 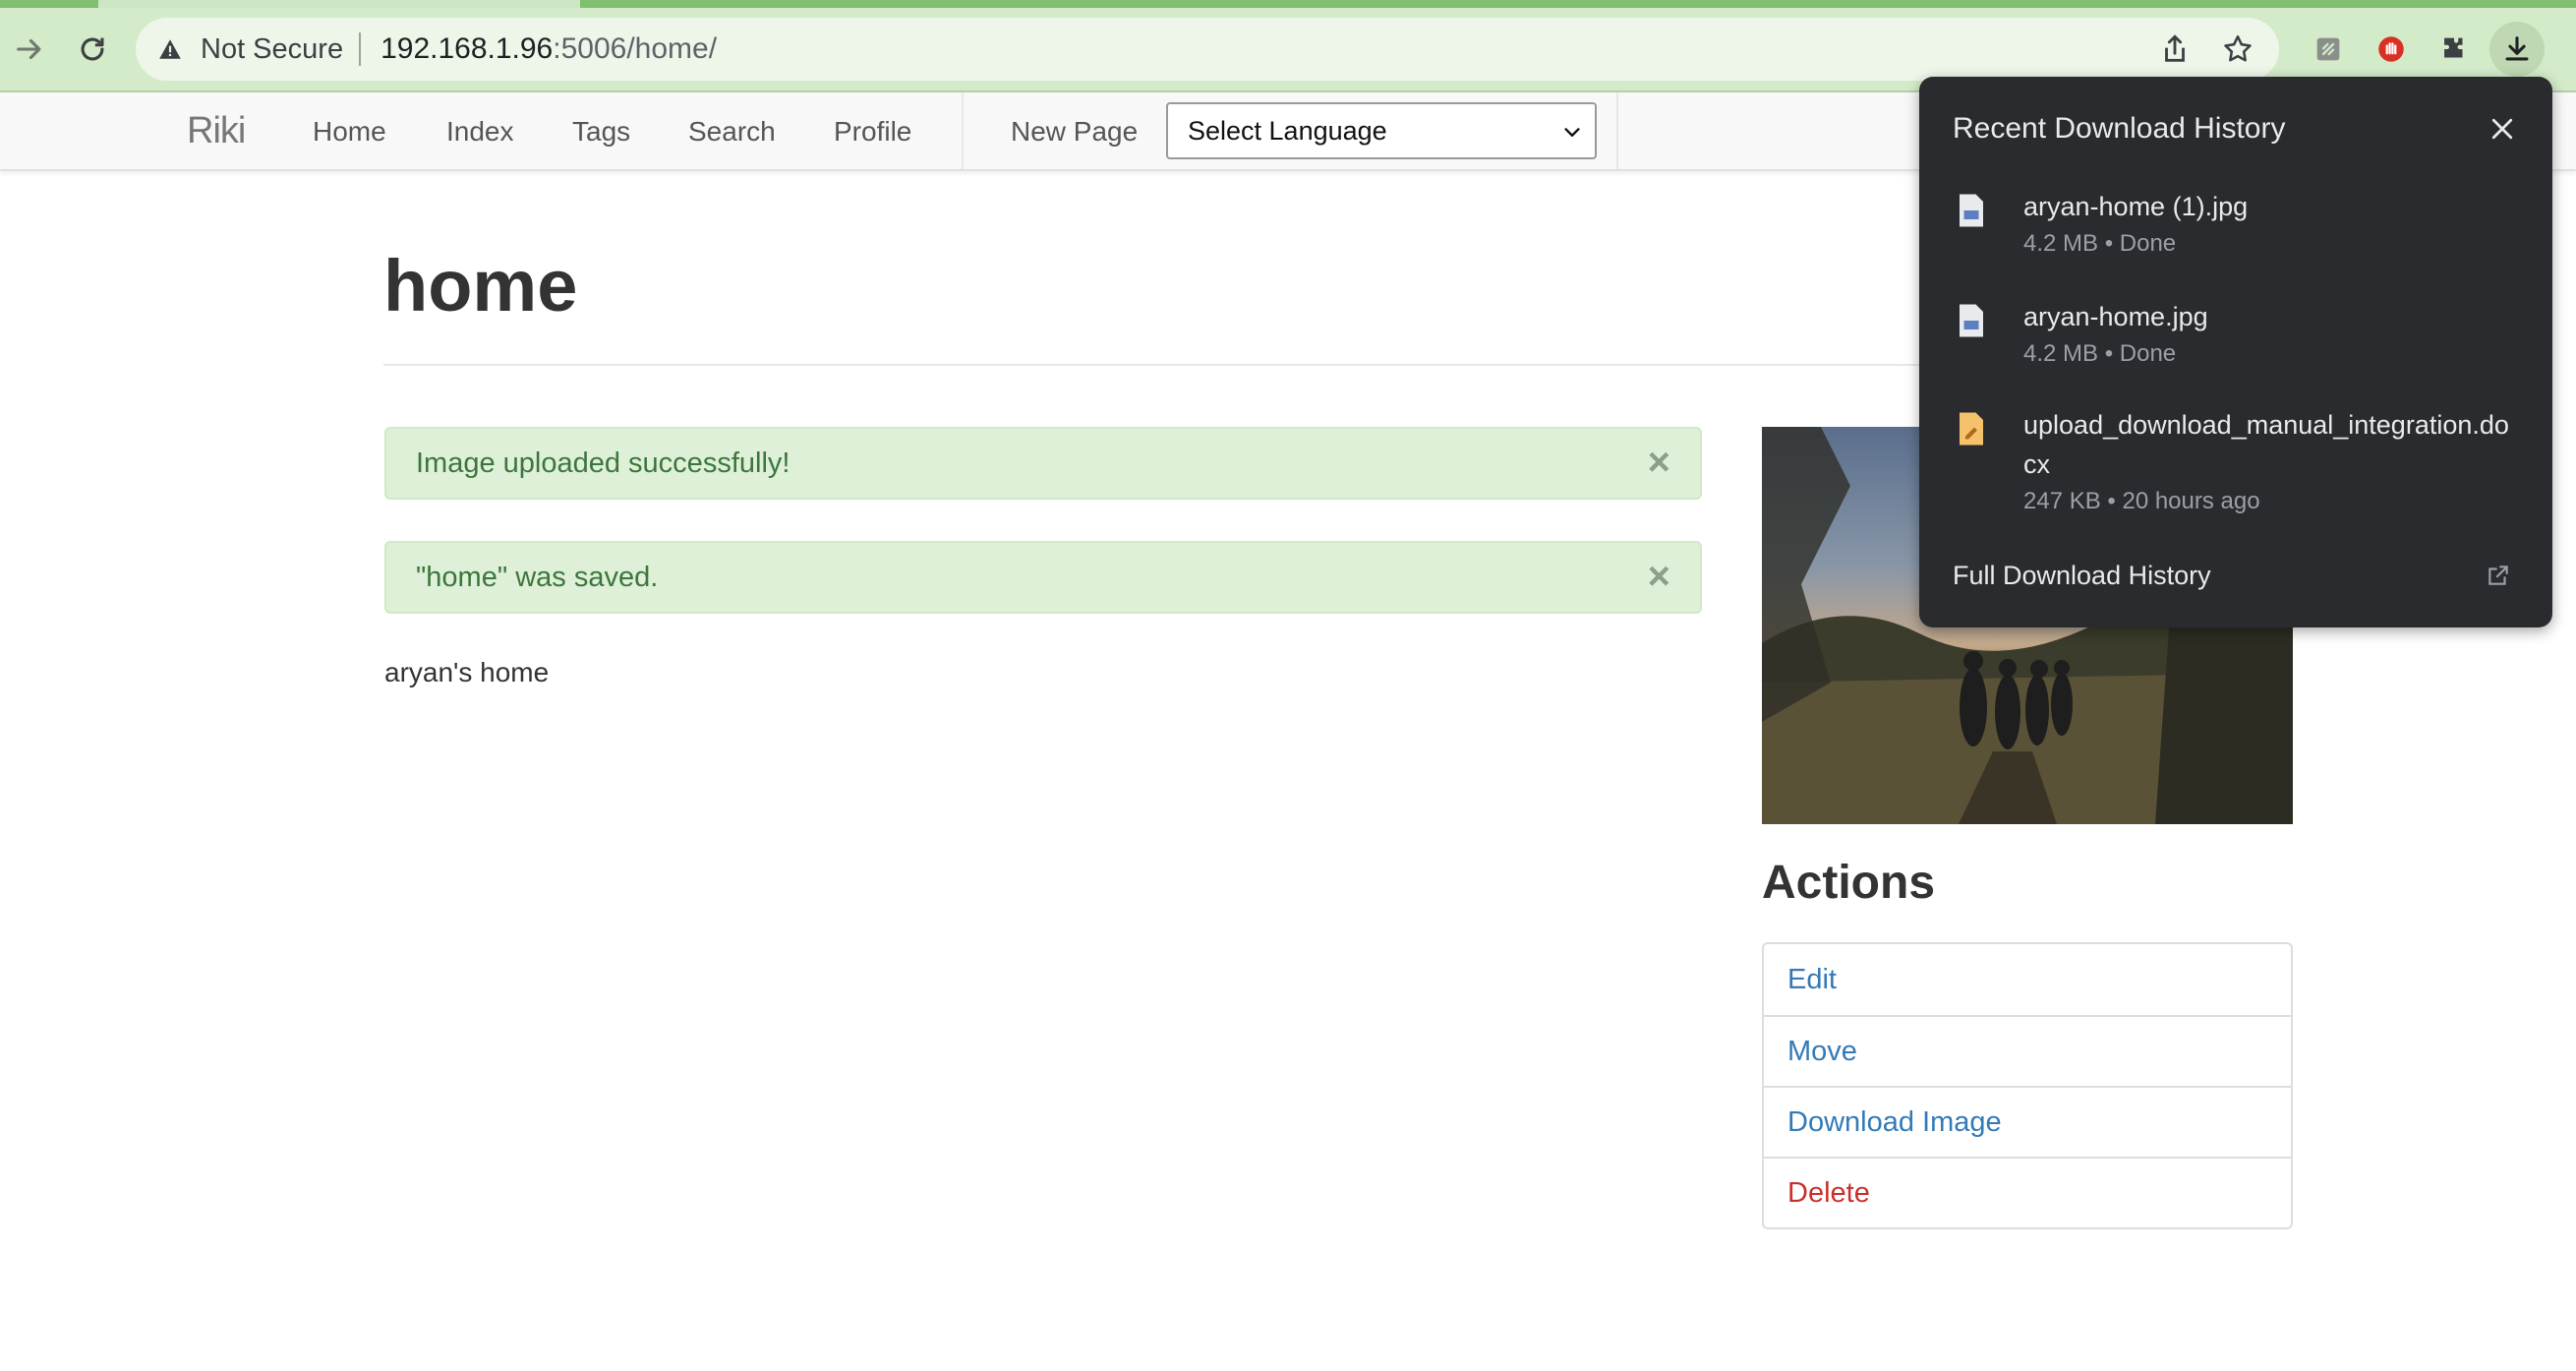 I want to click on success-alert: Image uploaded successfully! ×, so click(x=1043, y=463).